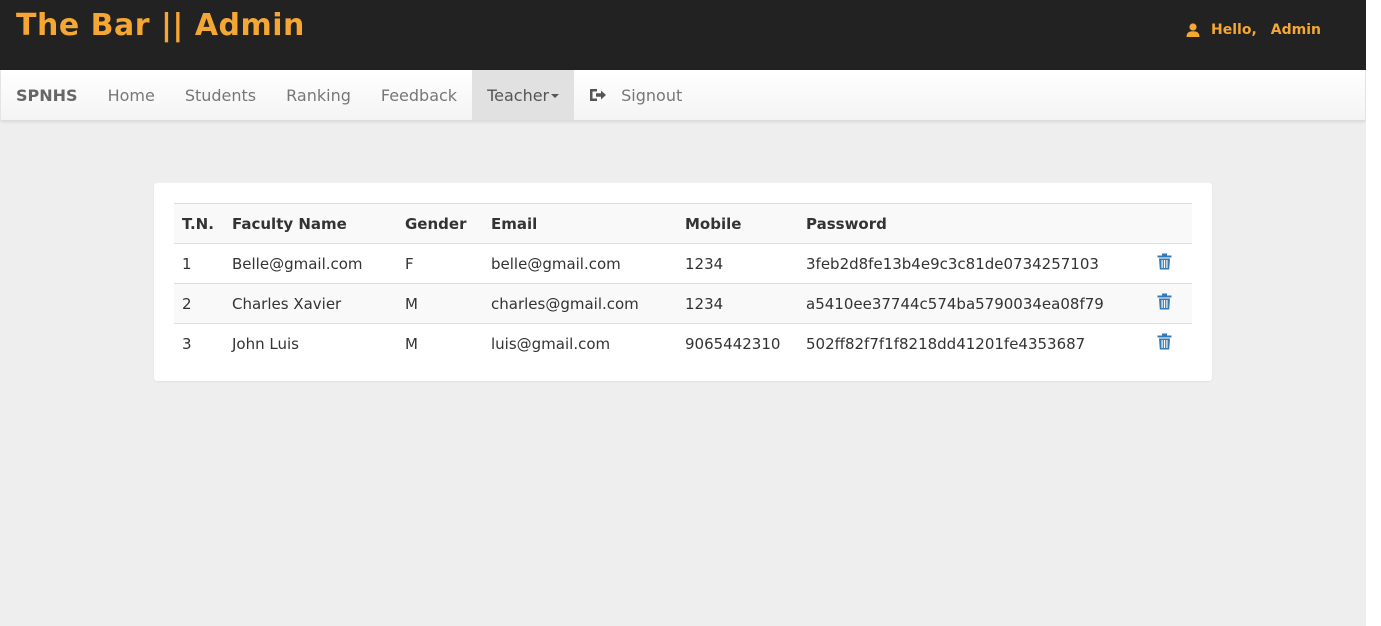 The image size is (1381, 626). I want to click on cell-email: belle@gmail.com, so click(580, 263).